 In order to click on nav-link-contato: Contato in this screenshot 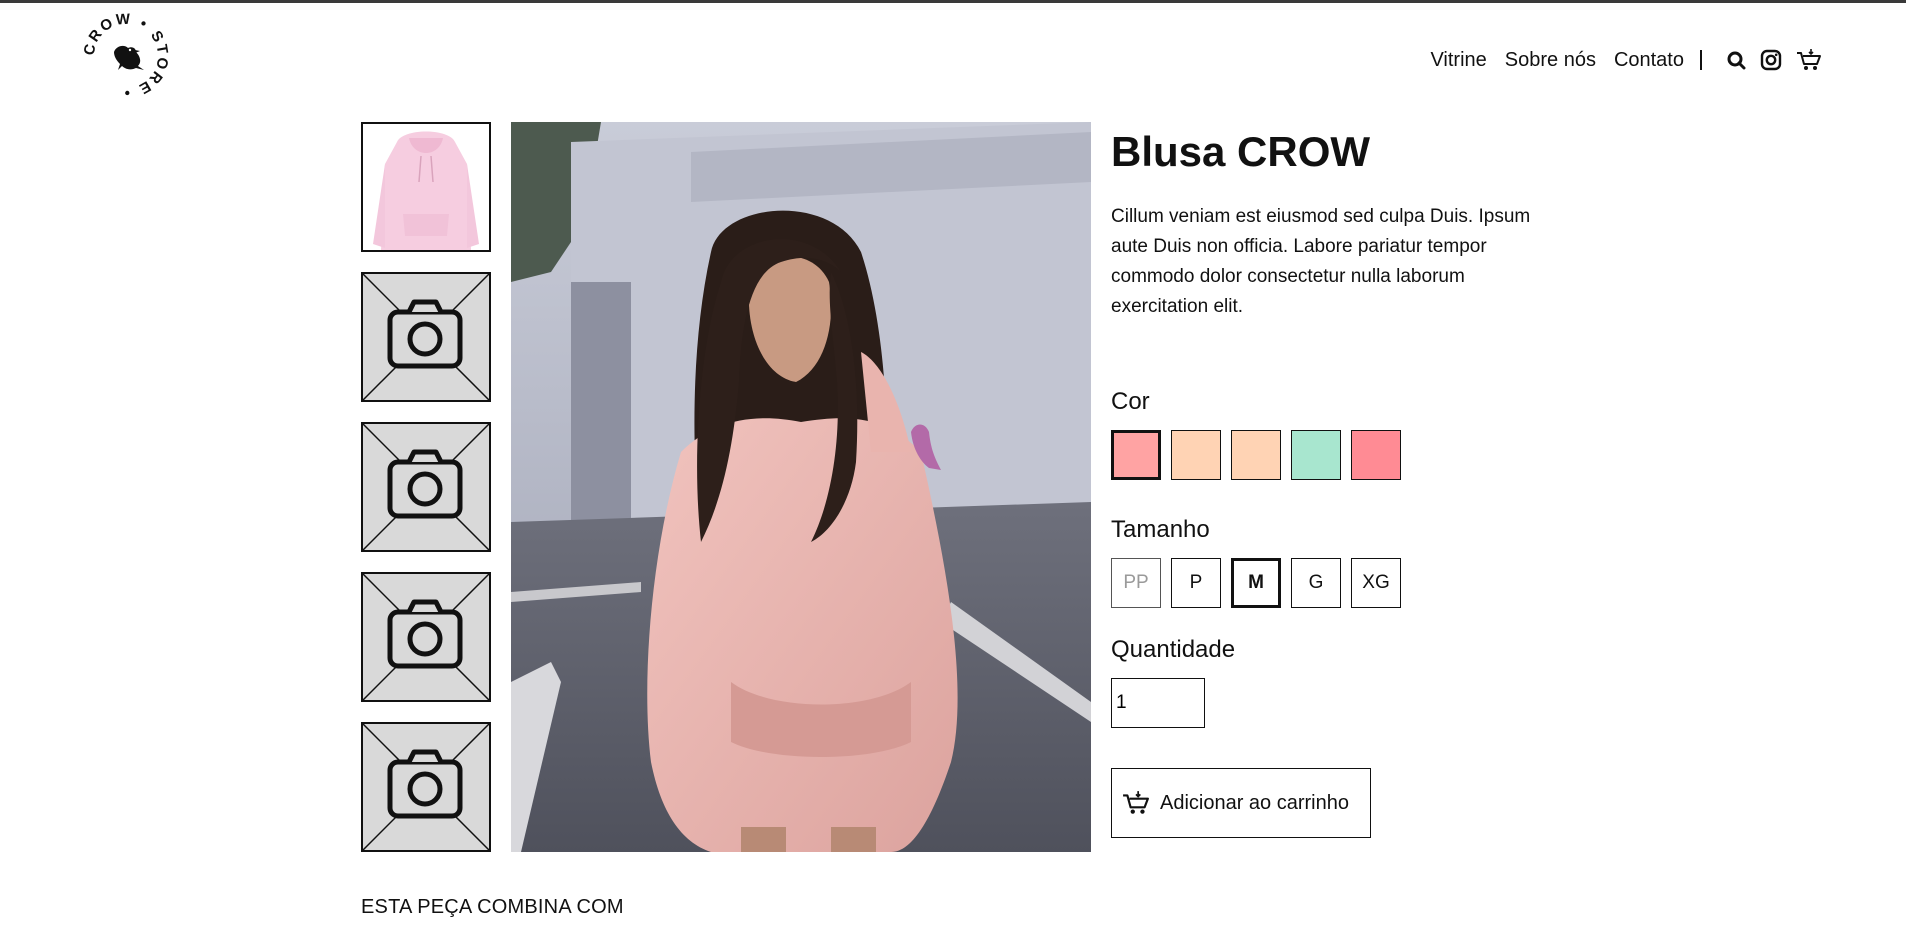, I will do `click(1649, 60)`.